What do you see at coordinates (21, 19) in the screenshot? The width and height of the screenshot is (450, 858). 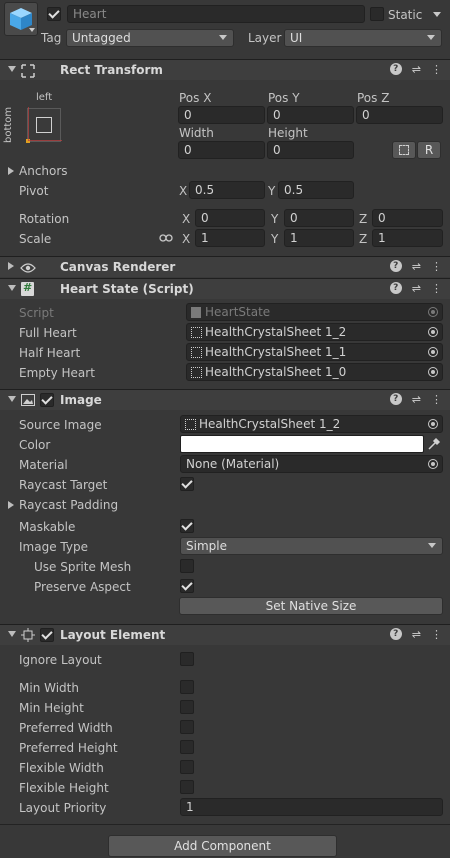 I see `gameobject-icon` at bounding box center [21, 19].